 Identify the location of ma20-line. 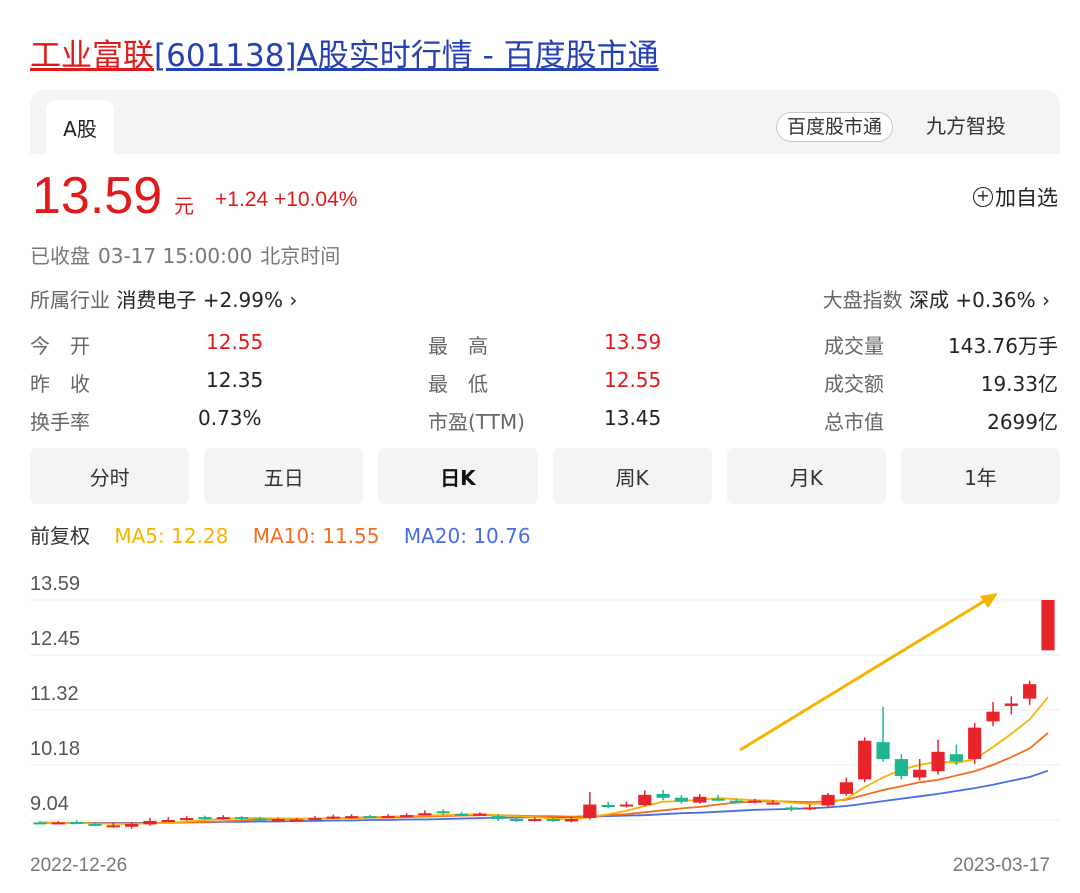
(544, 796).